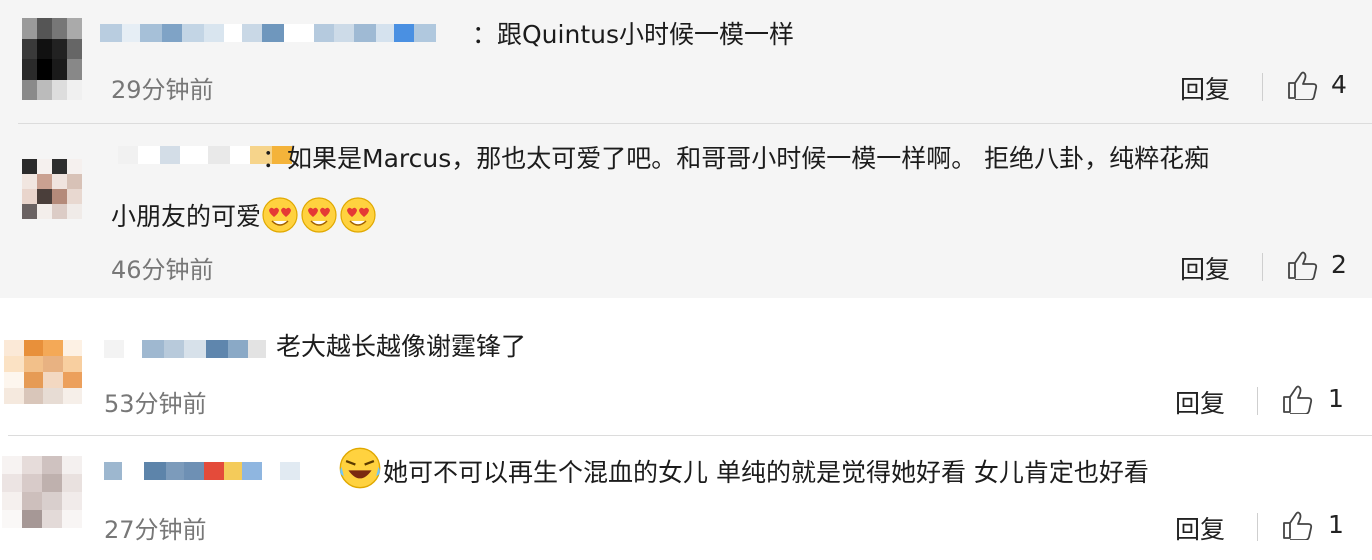  Describe the element at coordinates (743, 473) in the screenshot. I see `comment-text: 她可不可以再生个混血的女儿 单纯的就是觉得她好看 女儿肯定也好看` at that location.